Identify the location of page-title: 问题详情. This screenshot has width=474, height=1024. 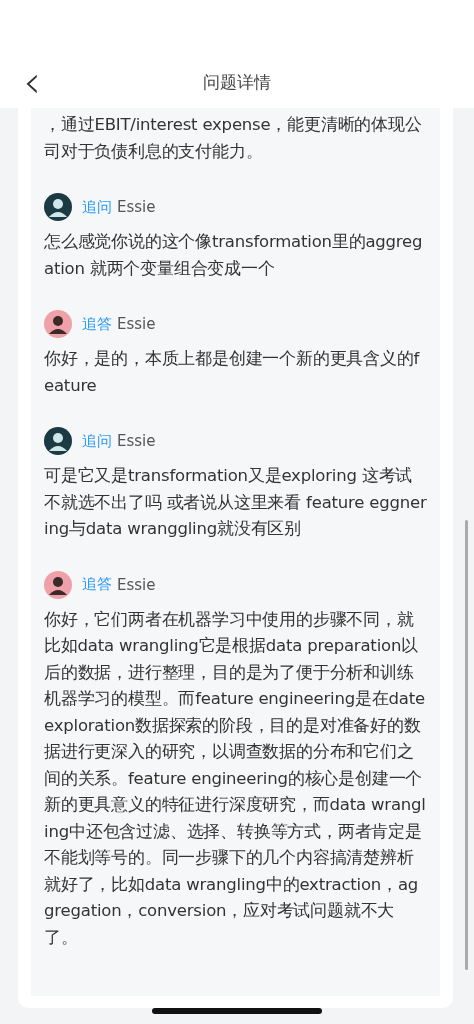
(237, 82).